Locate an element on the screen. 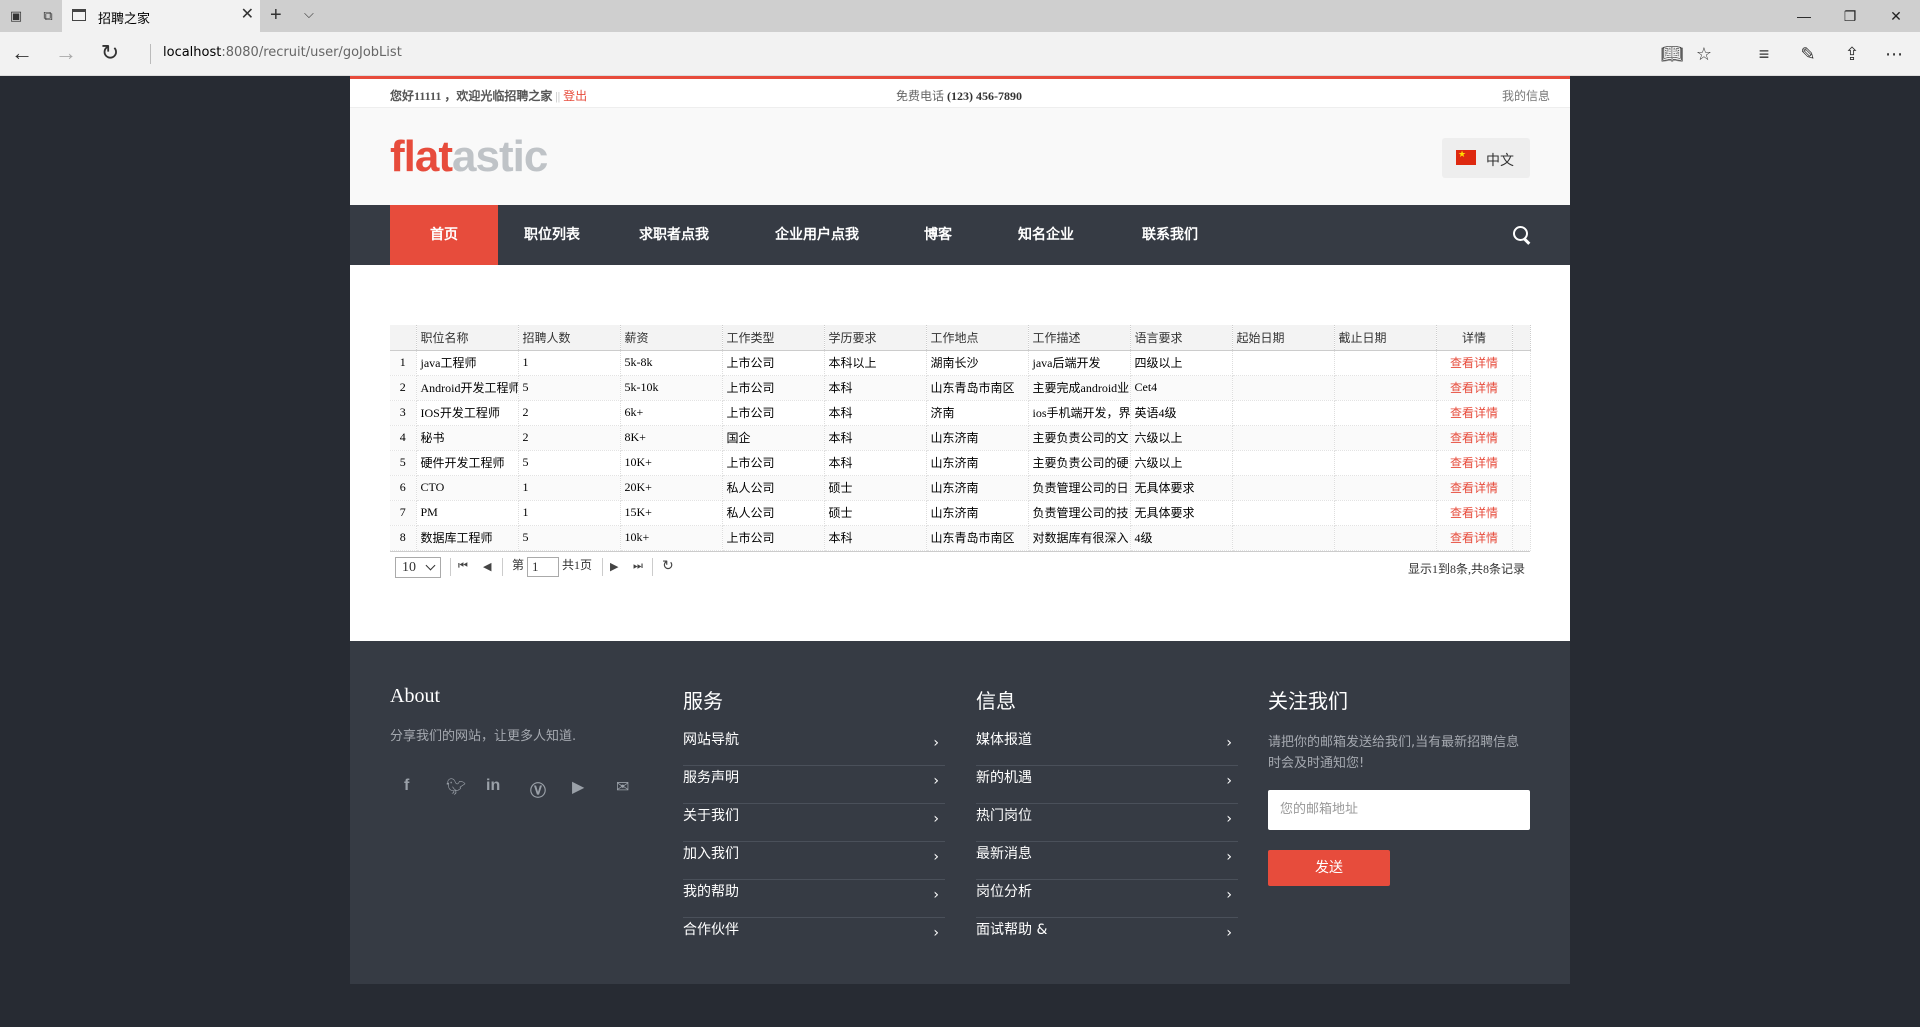  restore-icon: ❐ is located at coordinates (1850, 16).